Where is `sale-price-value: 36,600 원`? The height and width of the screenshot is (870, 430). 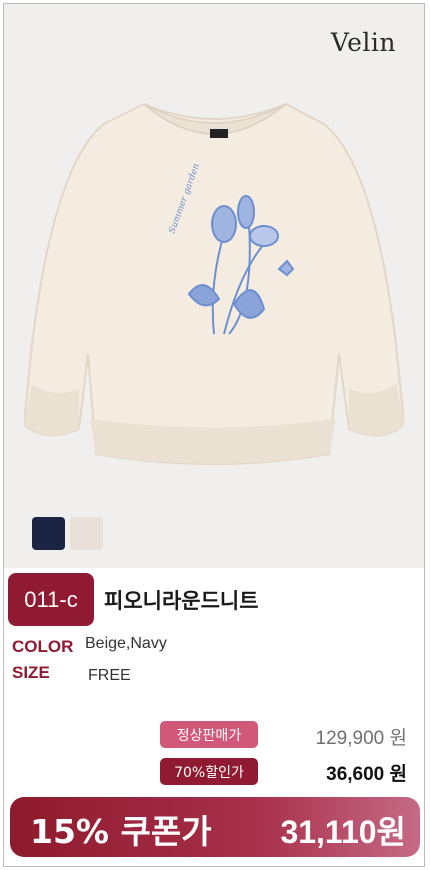 sale-price-value: 36,600 원 is located at coordinates (366, 774).